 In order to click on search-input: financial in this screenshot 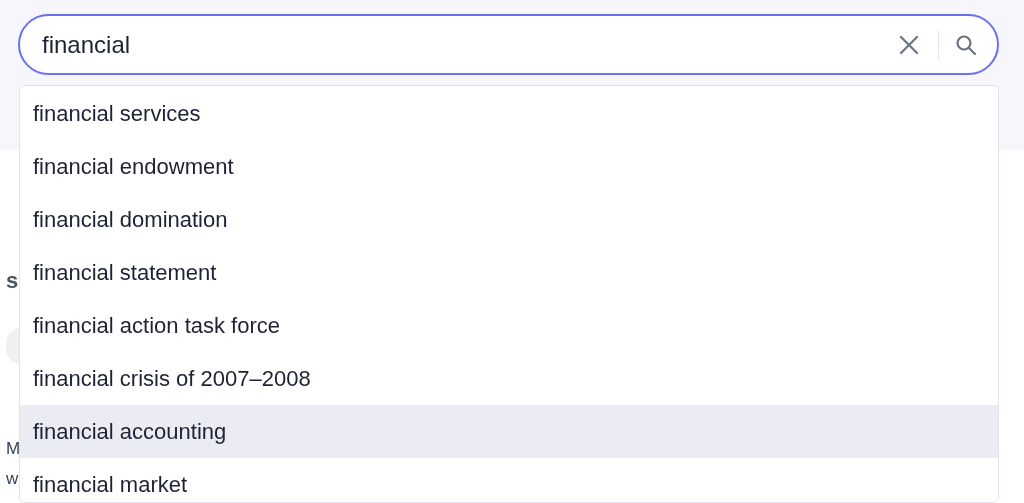, I will do `click(470, 44)`.